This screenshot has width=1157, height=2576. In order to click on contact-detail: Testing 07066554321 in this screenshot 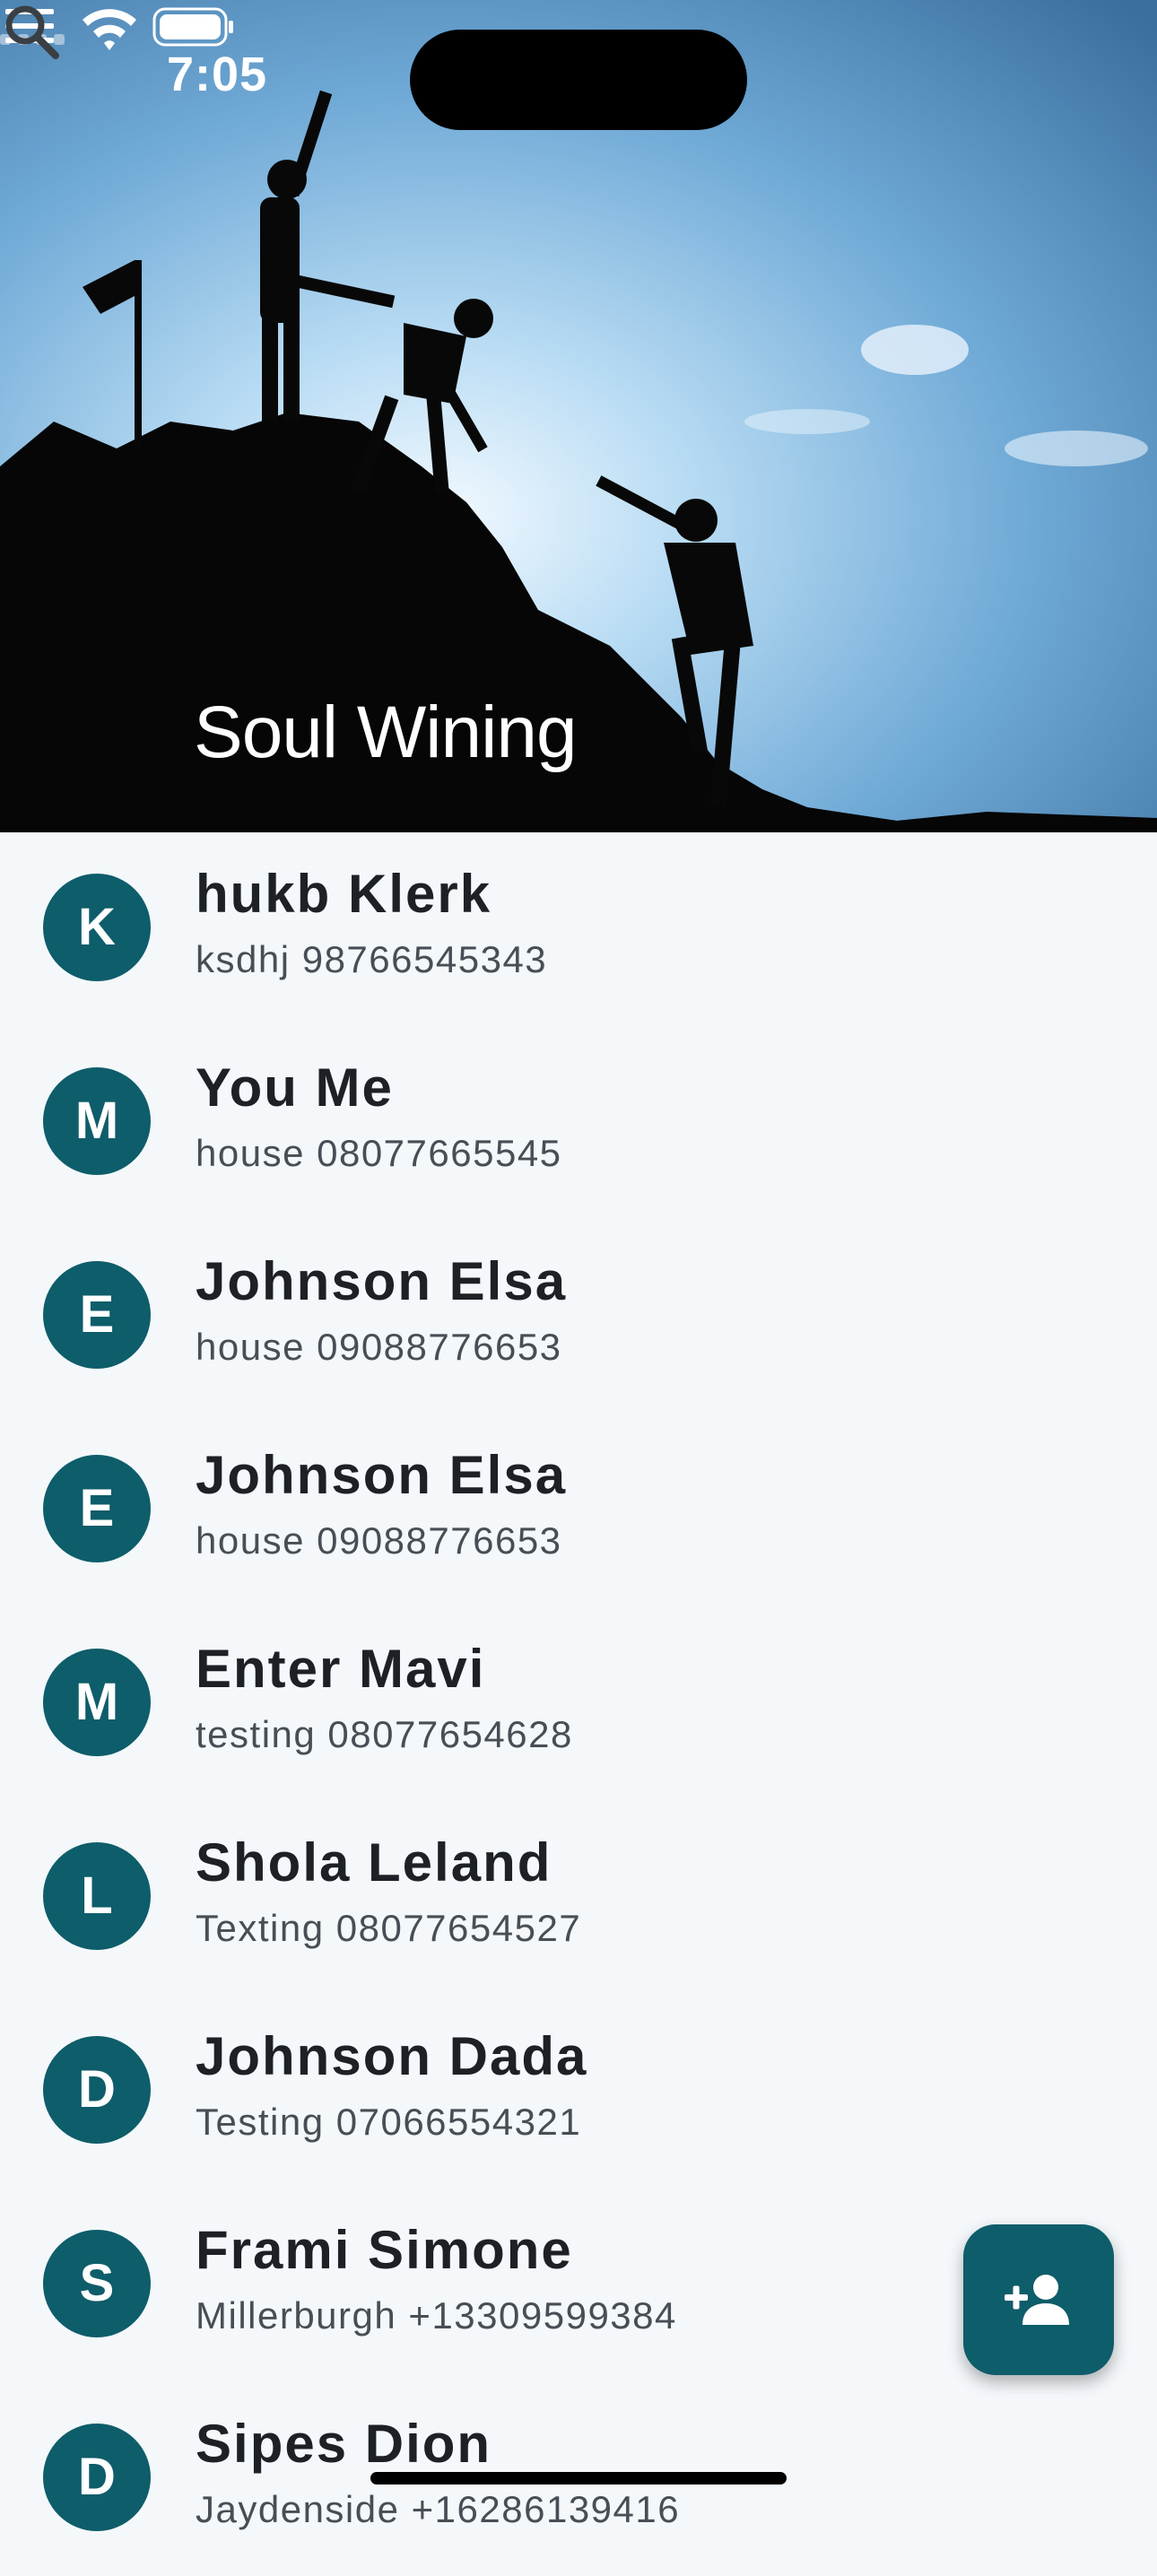, I will do `click(389, 2122)`.